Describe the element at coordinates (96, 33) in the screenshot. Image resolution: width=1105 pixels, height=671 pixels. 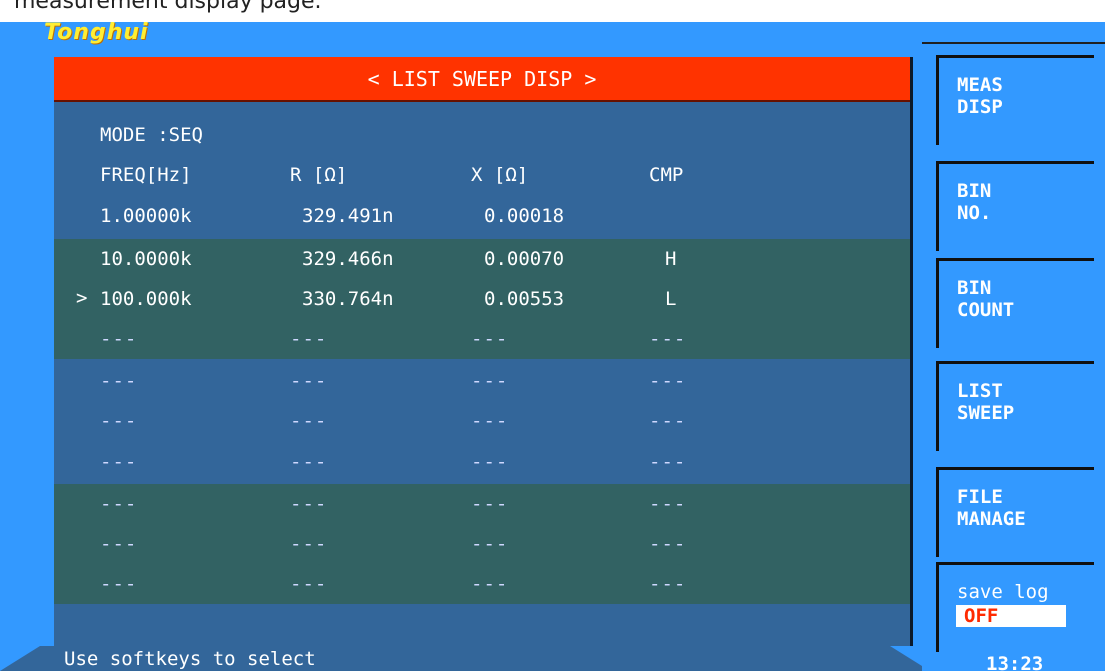
I see `brand-logo: Tonghui` at that location.